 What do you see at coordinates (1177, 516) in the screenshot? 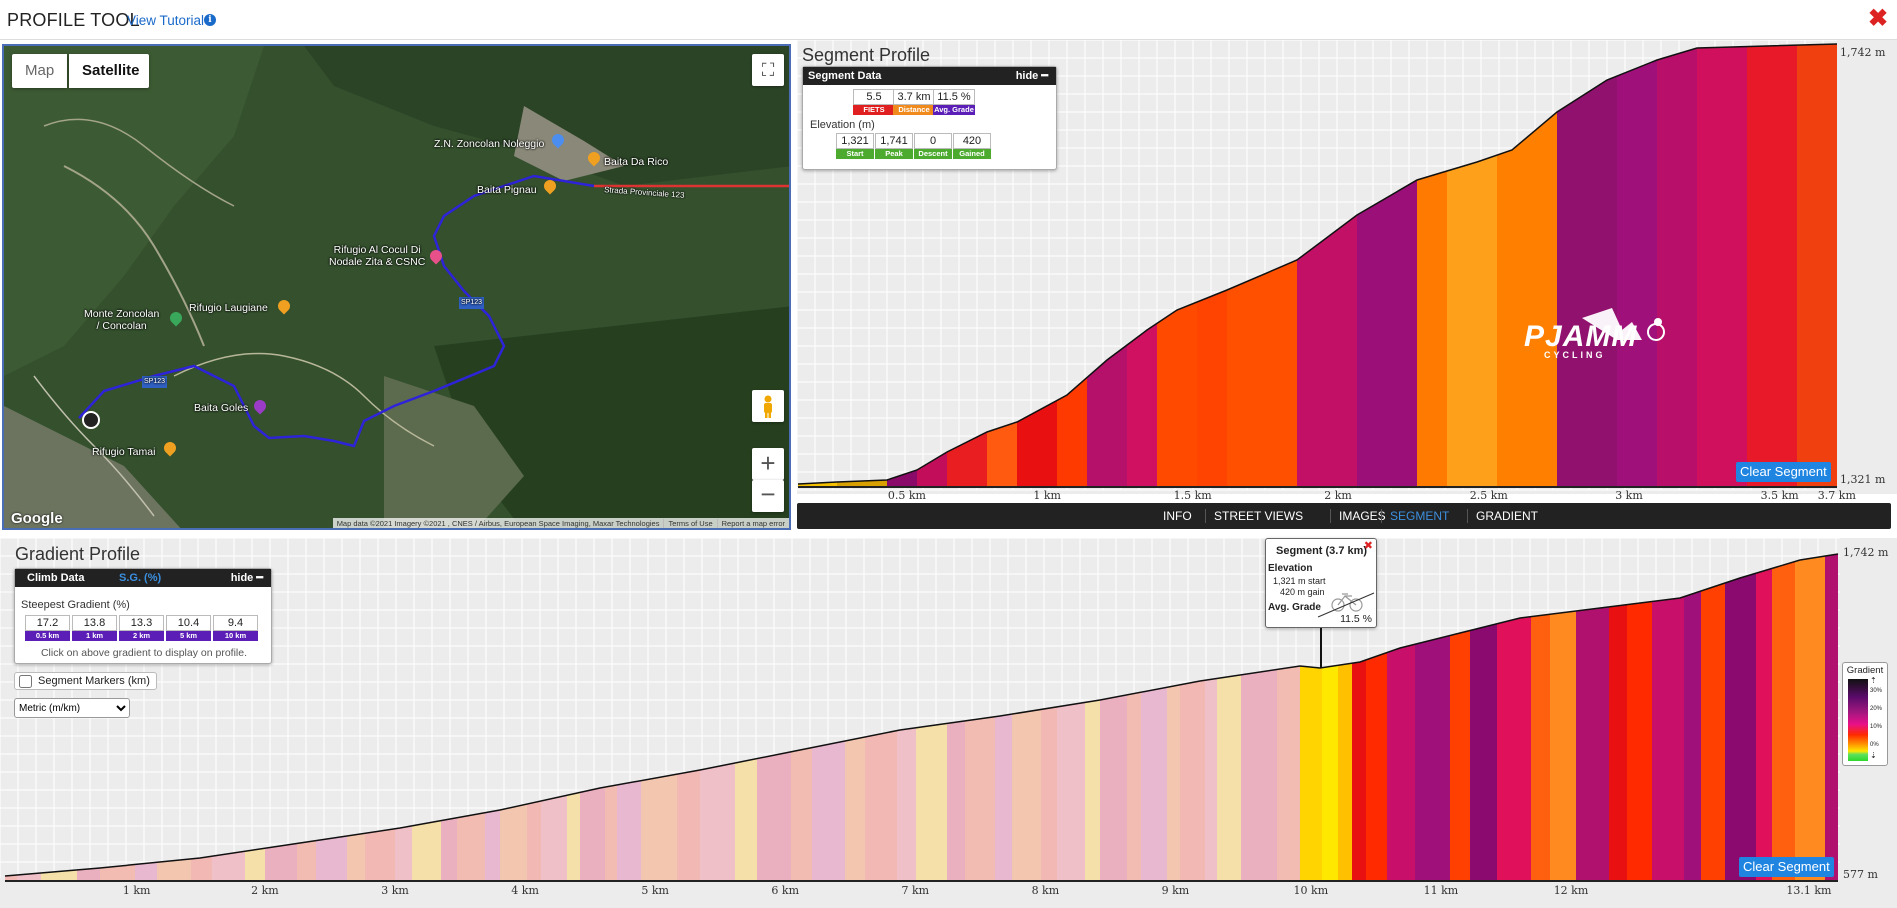
I see `tab-info: INFO` at bounding box center [1177, 516].